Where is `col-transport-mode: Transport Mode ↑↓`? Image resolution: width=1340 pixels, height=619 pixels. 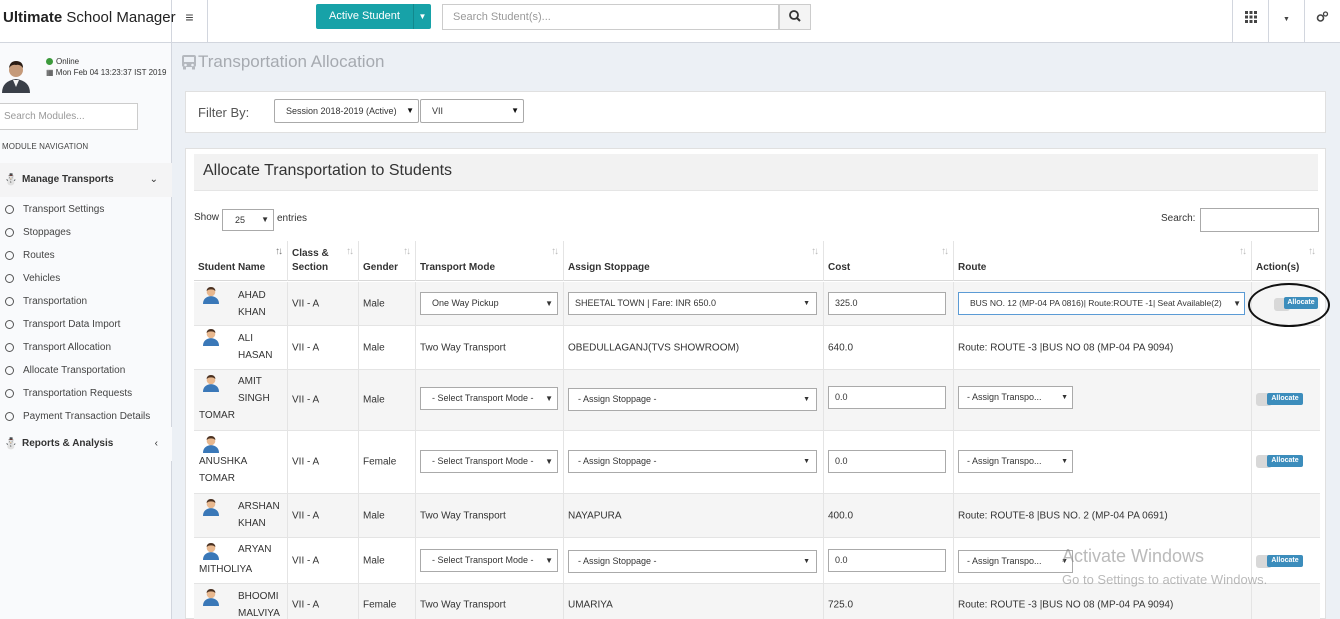
col-transport-mode: Transport Mode ↑↓ is located at coordinates (490, 261).